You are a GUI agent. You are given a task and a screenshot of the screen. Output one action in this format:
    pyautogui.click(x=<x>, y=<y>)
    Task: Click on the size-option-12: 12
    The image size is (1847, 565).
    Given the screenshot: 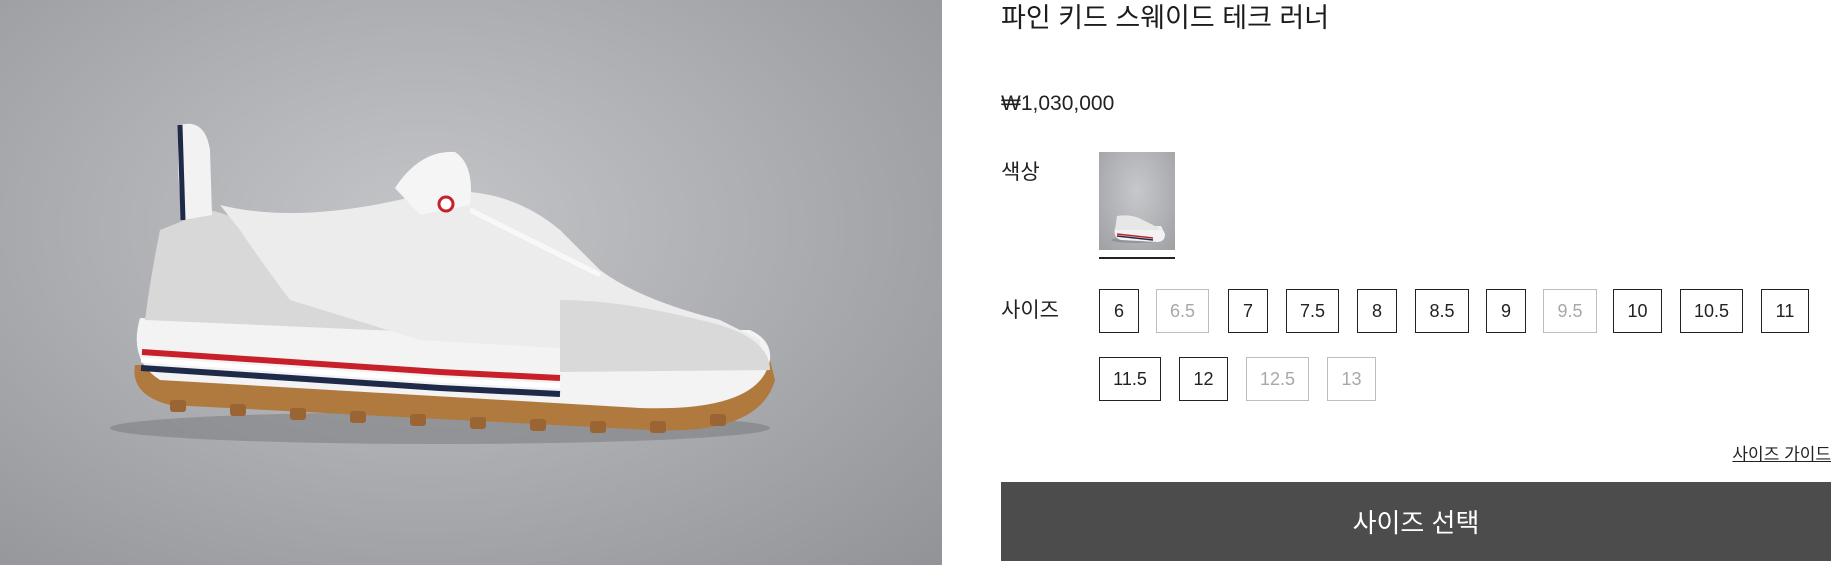 What is the action you would take?
    pyautogui.click(x=1203, y=379)
    